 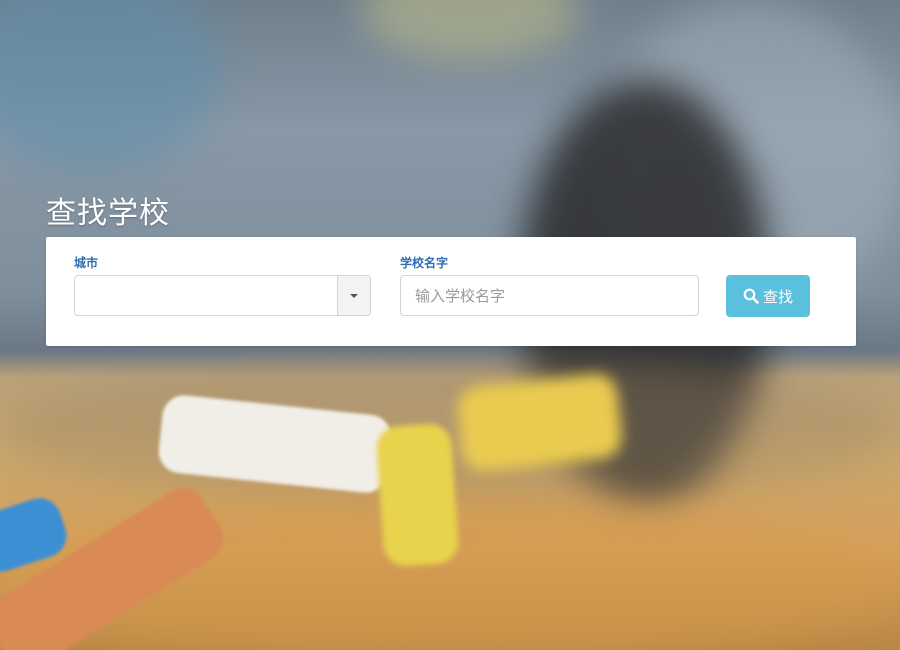 I want to click on city-select-toggle, so click(x=353, y=295).